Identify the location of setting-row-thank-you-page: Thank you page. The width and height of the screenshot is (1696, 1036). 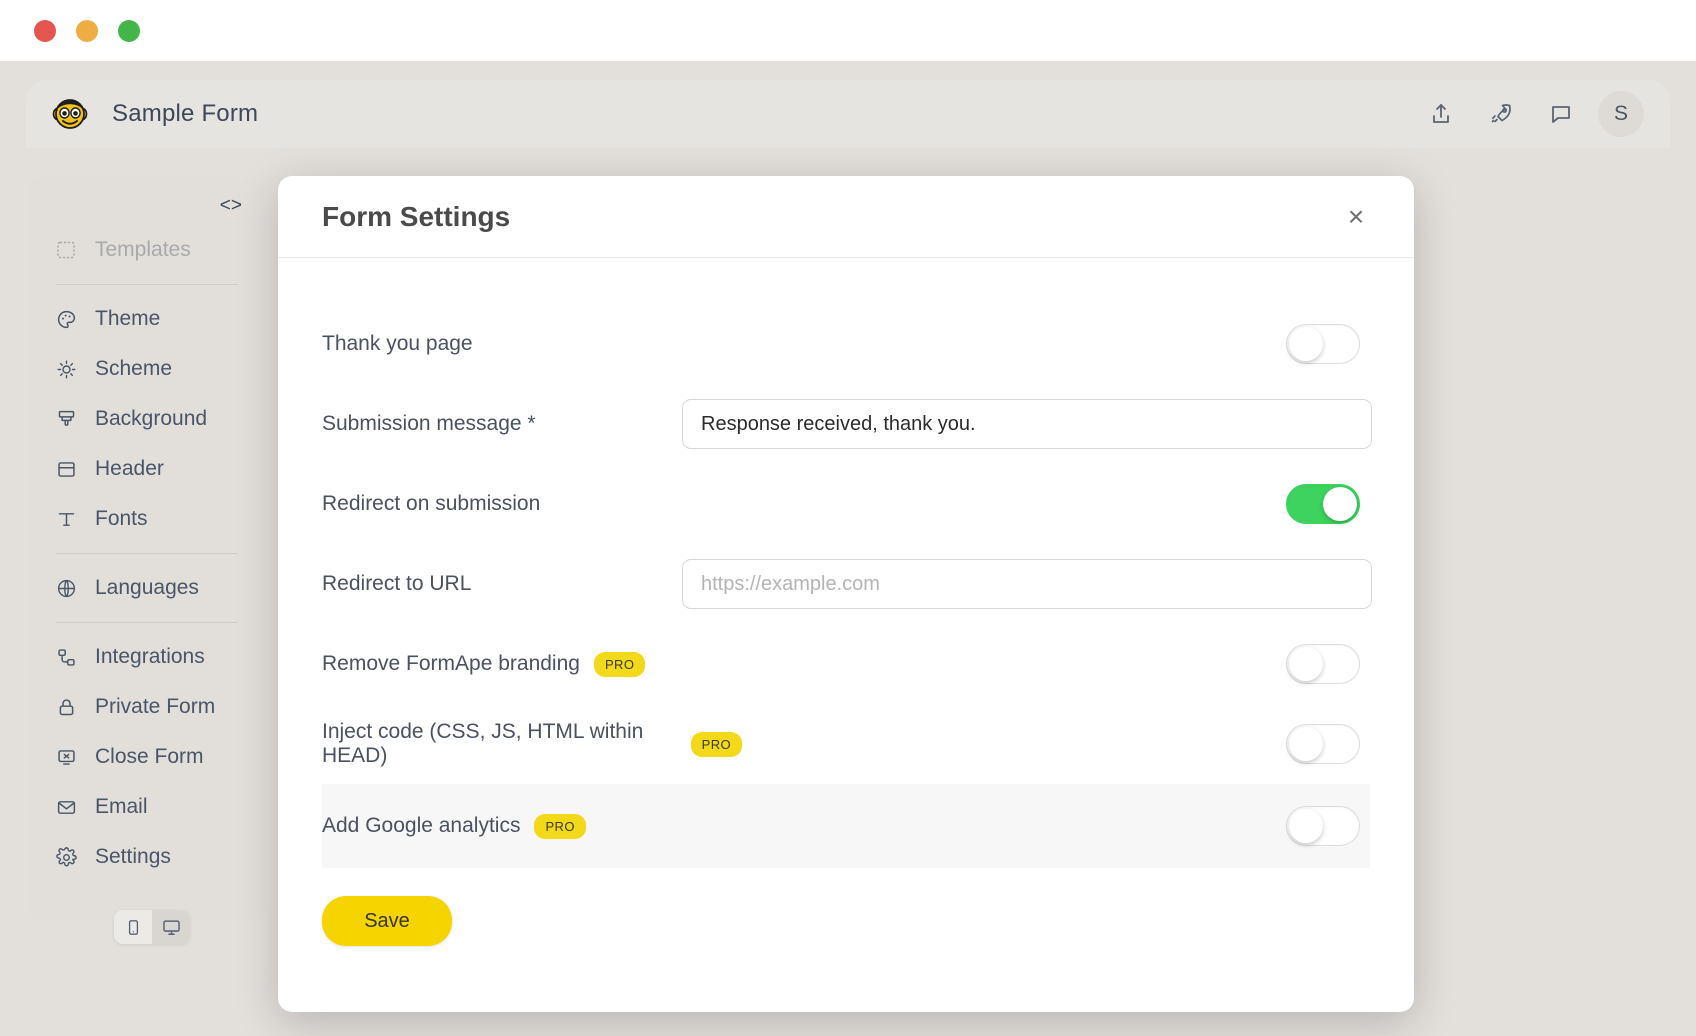
(846, 344).